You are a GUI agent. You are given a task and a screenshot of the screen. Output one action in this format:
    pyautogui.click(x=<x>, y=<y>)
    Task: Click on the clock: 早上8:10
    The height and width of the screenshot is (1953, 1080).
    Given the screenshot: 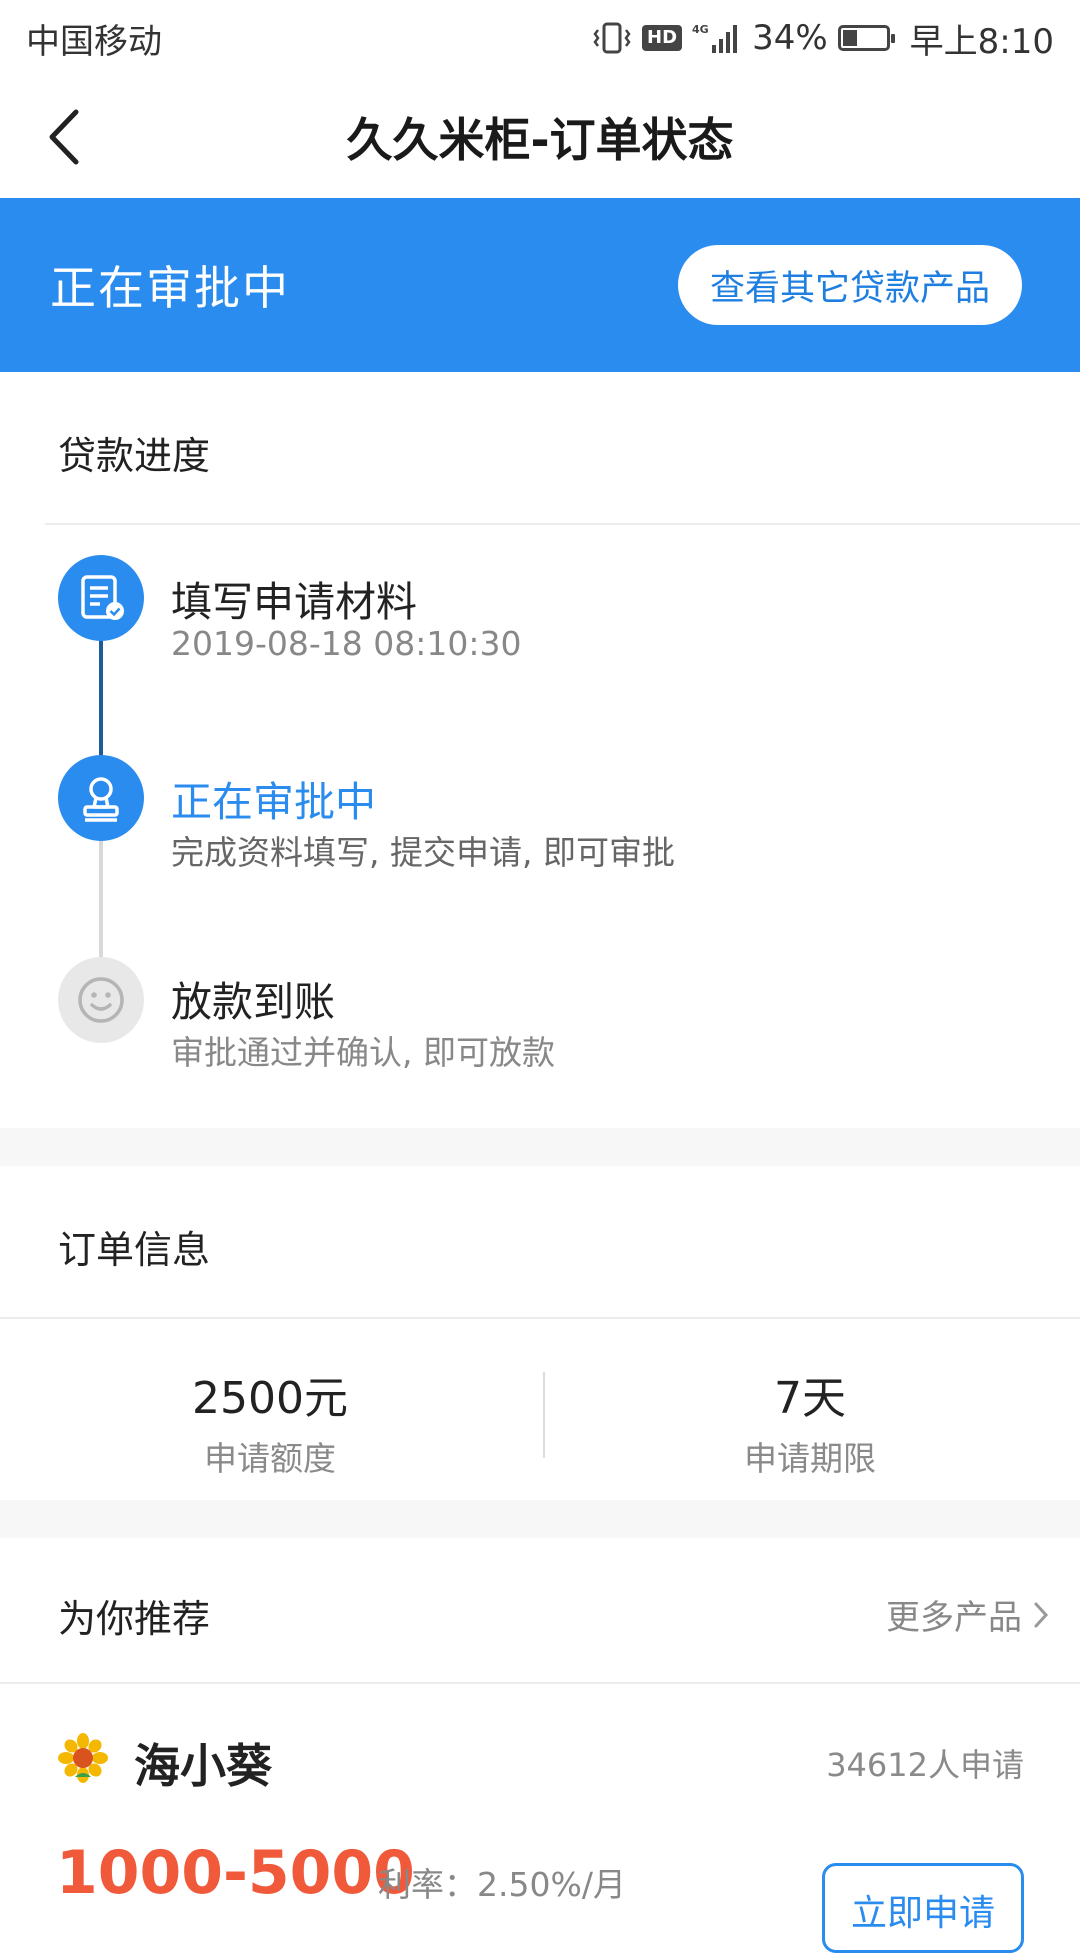 What is the action you would take?
    pyautogui.click(x=981, y=41)
    